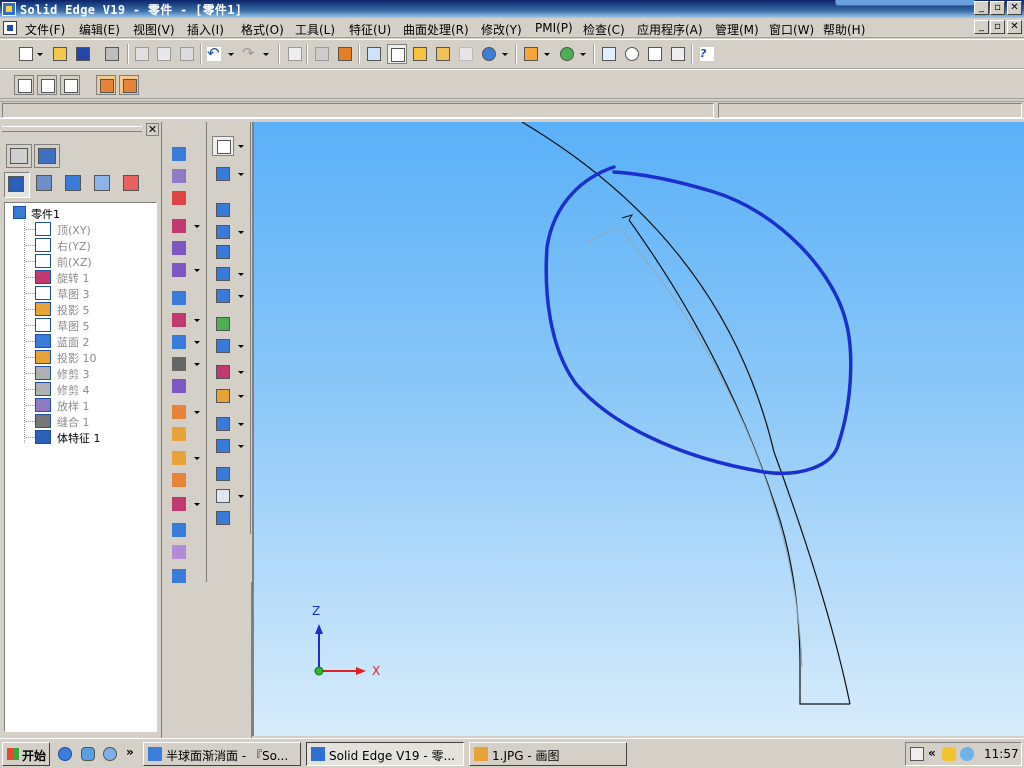 This screenshot has height=768, width=1024. What do you see at coordinates (374, 54) in the screenshot?
I see `view-wireframe-icon` at bounding box center [374, 54].